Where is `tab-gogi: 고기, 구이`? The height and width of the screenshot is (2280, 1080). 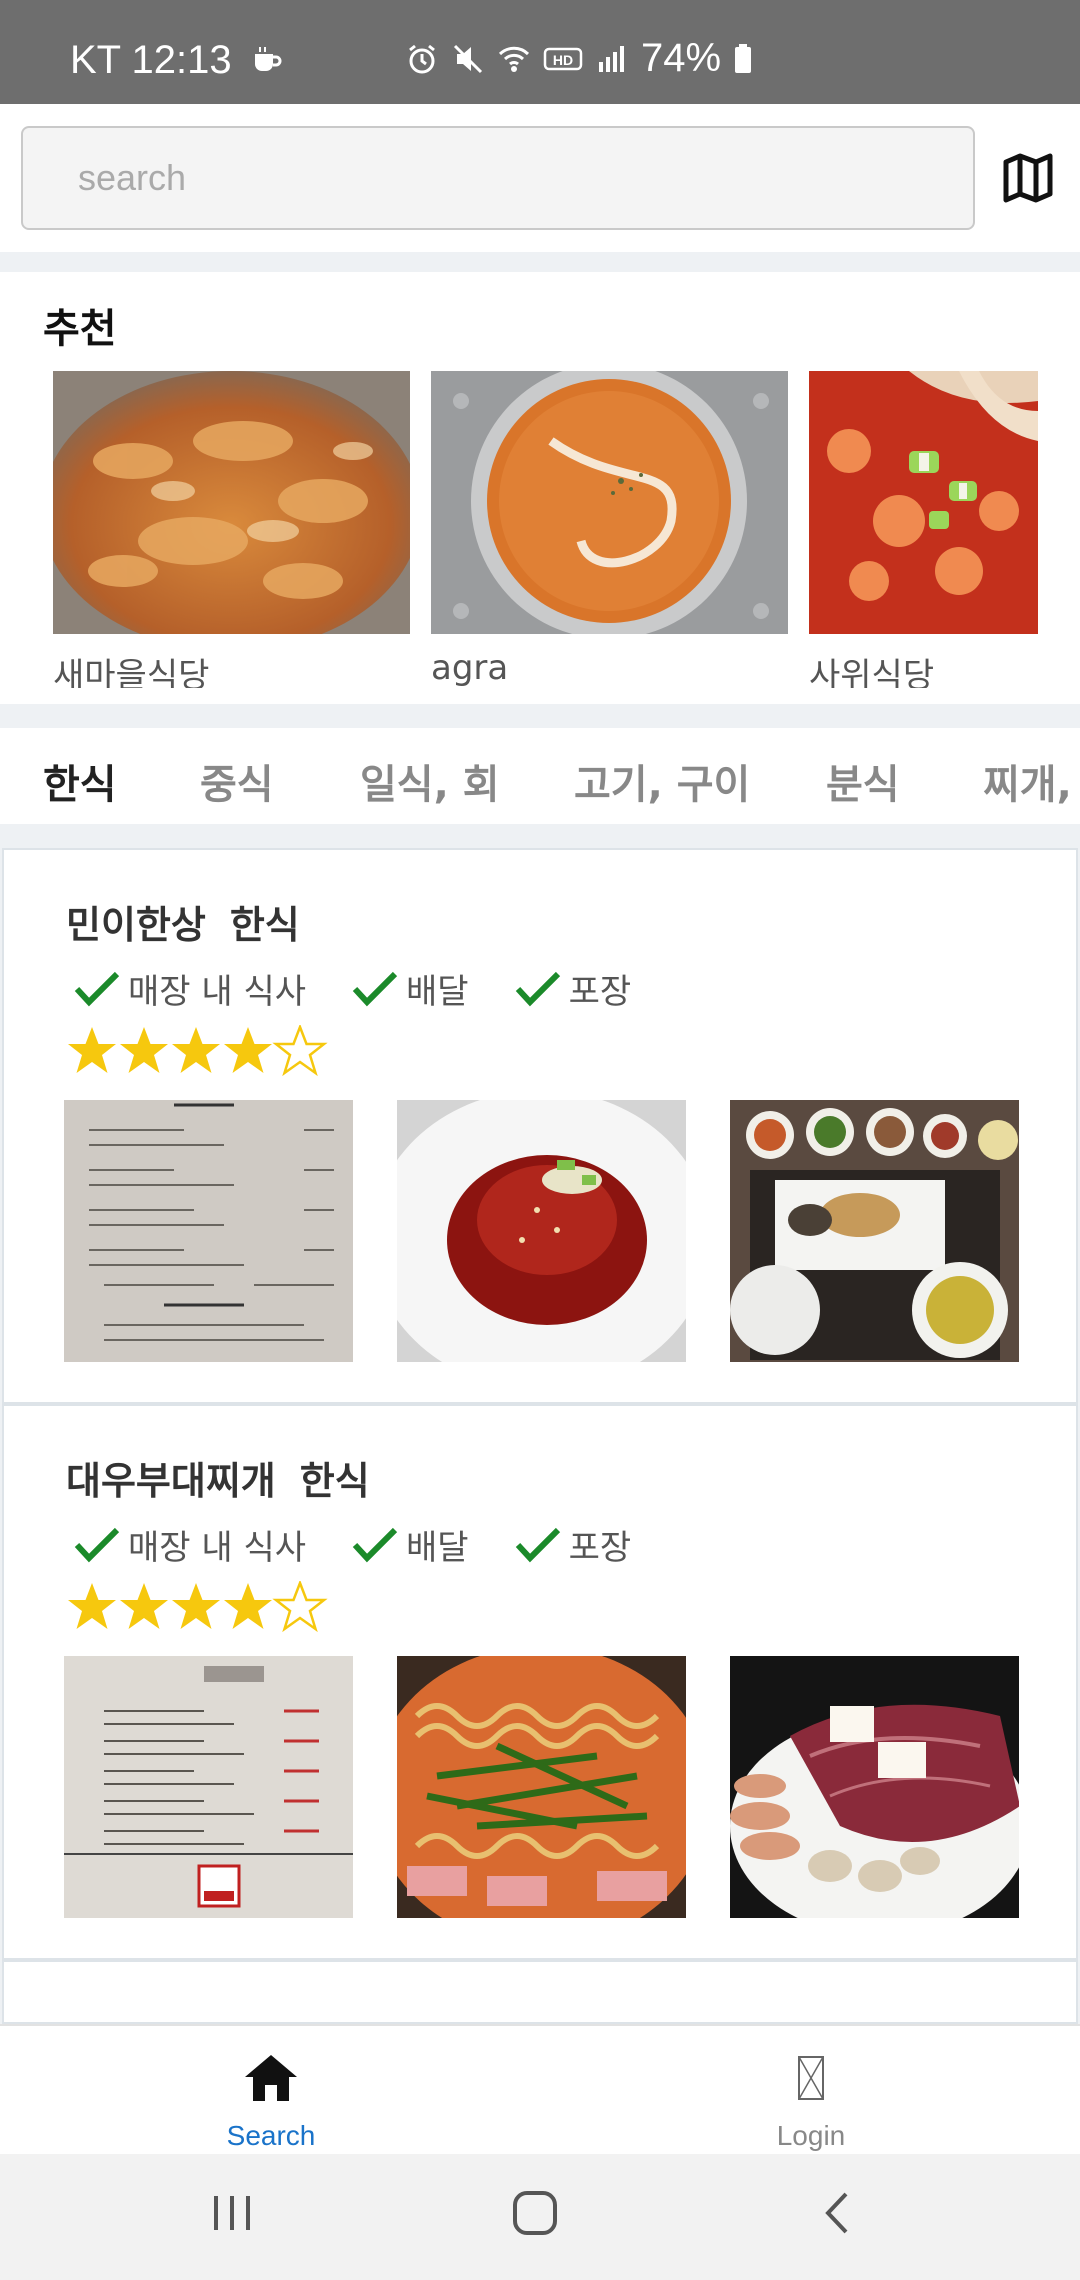
tab-gogi: 고기, 구이 is located at coordinates (662, 781).